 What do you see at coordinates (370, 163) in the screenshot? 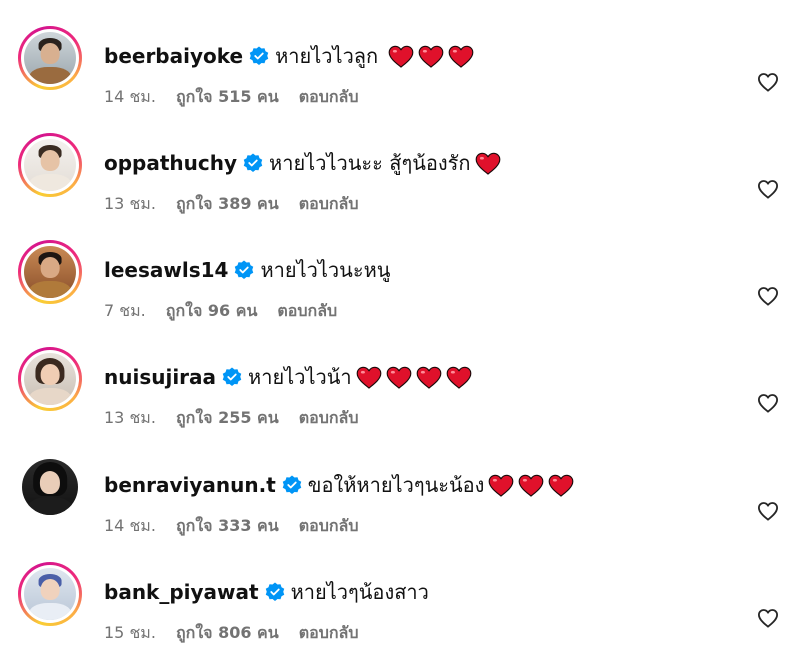
I see `comment-text: หายไวไวนะะ สู้ๆน้องรัก` at bounding box center [370, 163].